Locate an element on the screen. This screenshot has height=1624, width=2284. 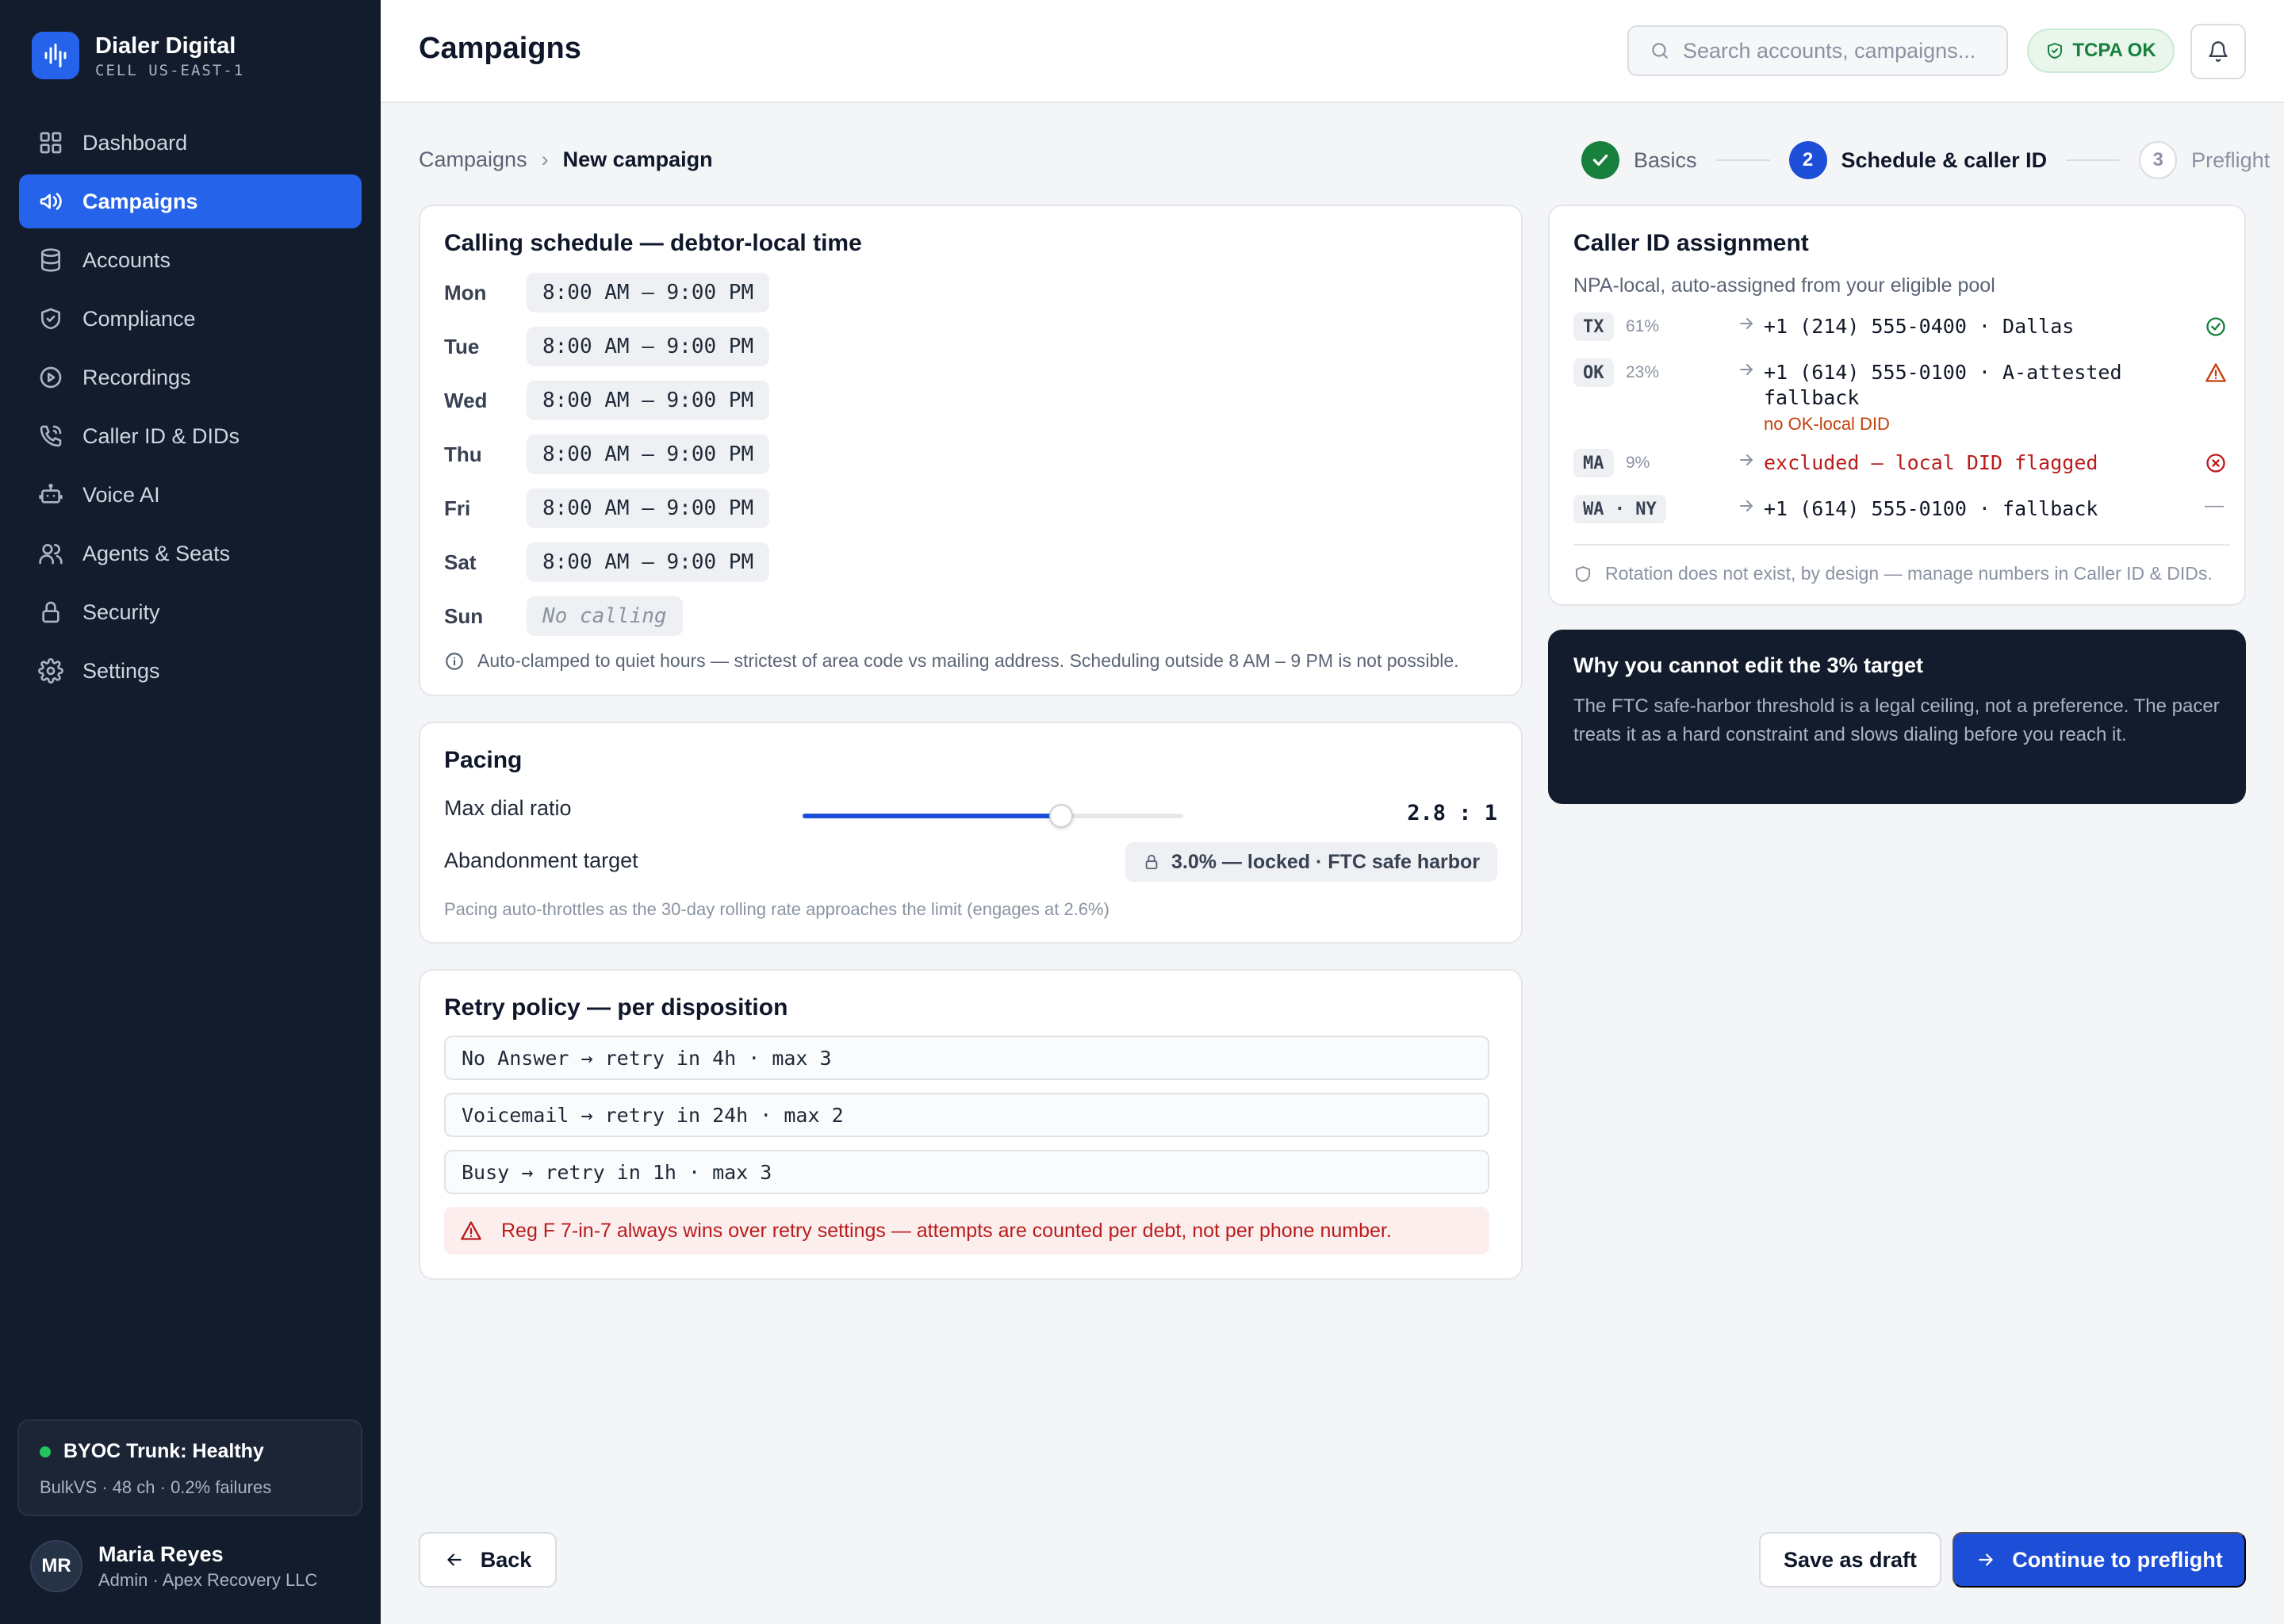
pacing-title: Pacing is located at coordinates (483, 760).